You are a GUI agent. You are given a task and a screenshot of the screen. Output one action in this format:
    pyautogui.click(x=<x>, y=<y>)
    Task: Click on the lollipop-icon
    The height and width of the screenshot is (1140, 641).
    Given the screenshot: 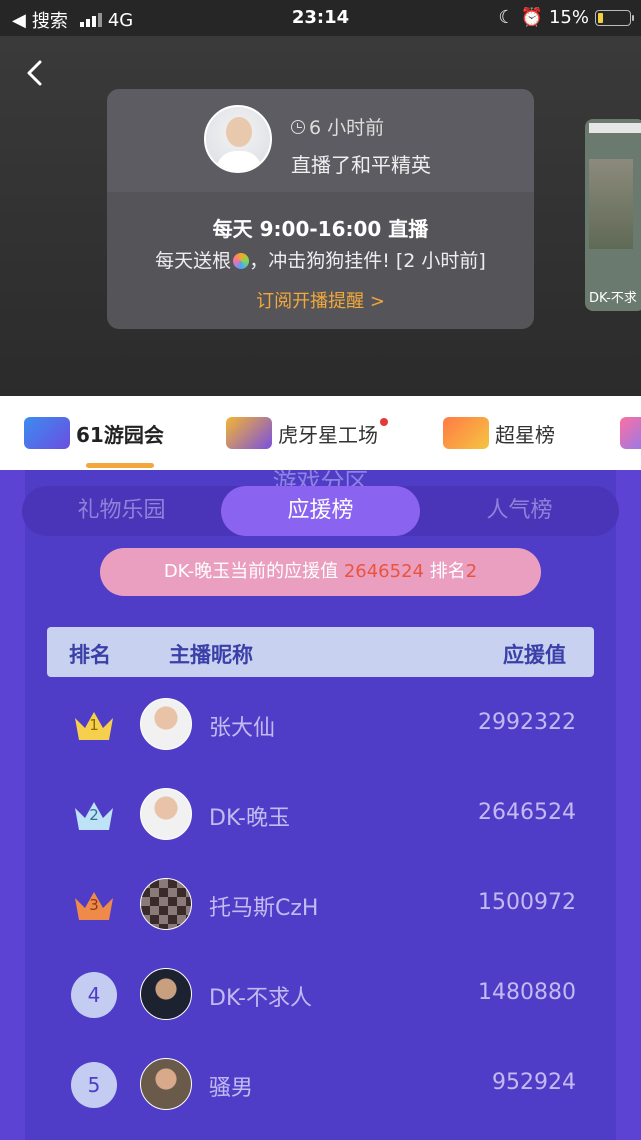 What is the action you would take?
    pyautogui.click(x=241, y=261)
    